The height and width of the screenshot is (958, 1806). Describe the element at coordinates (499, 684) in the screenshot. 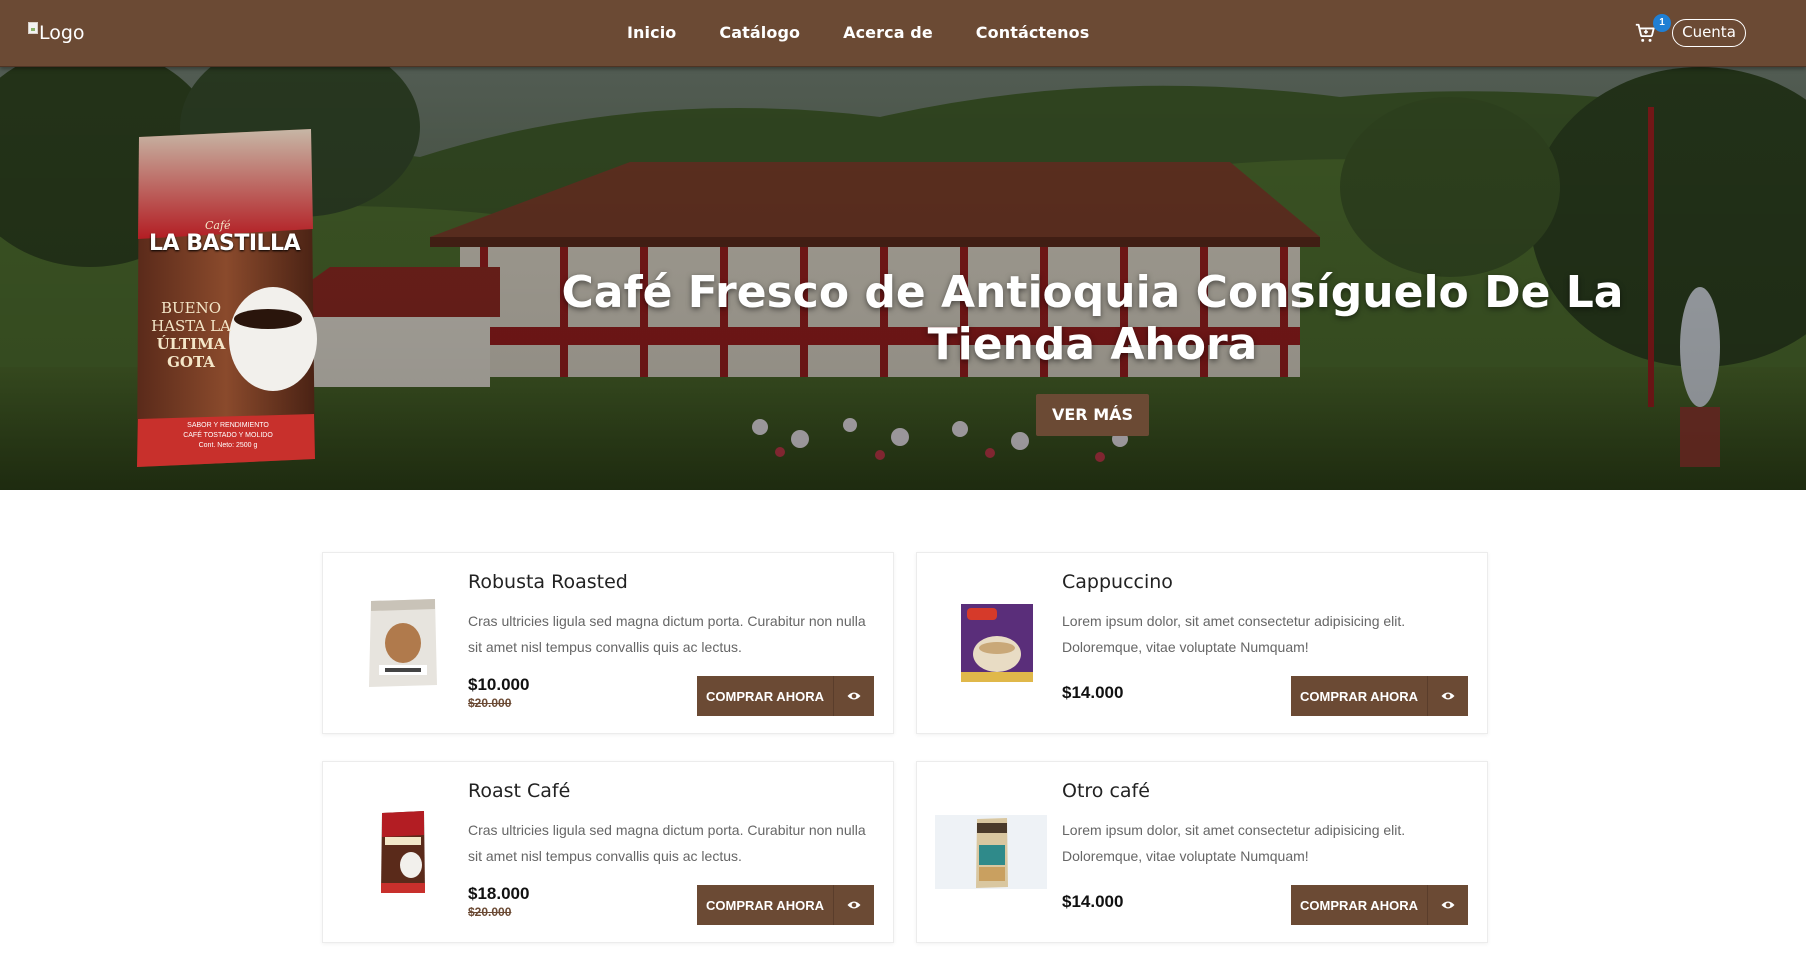

I see `product-price: $10.000` at that location.